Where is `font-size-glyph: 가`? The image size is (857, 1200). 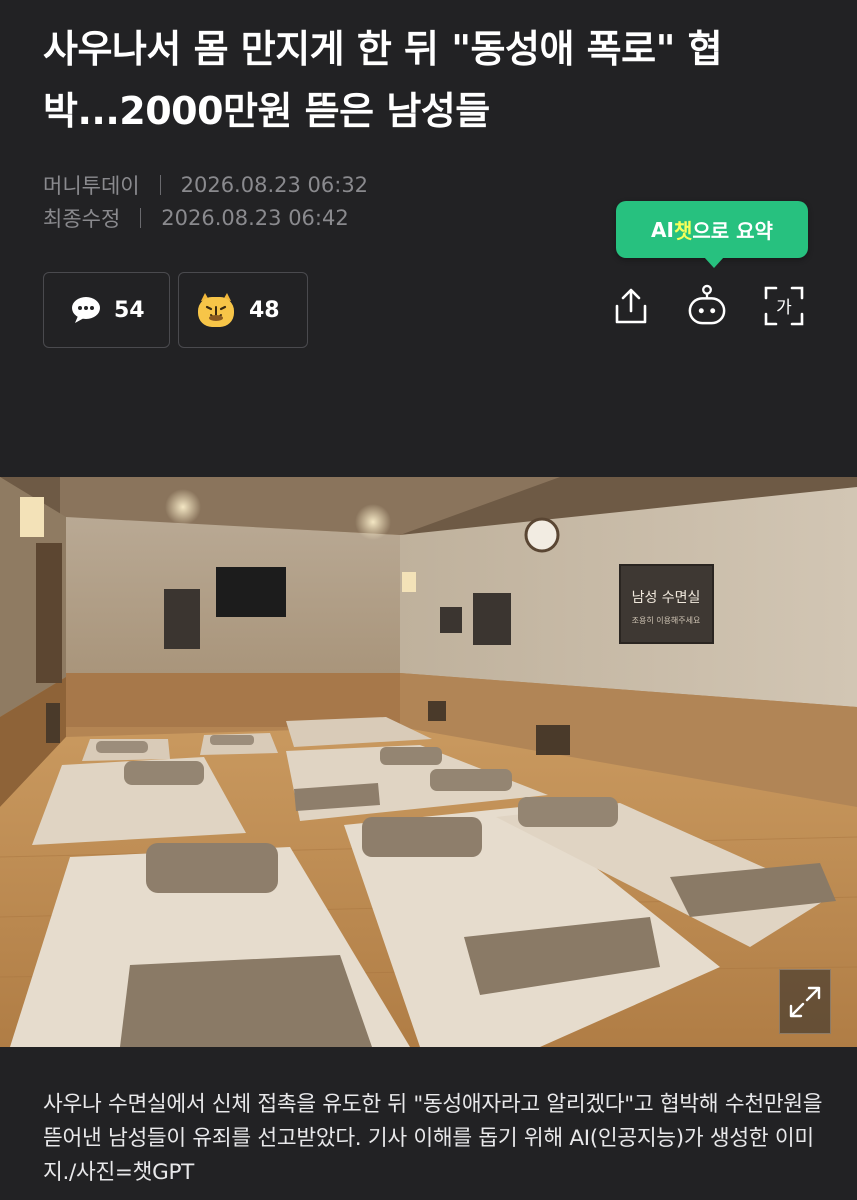 font-size-glyph: 가 is located at coordinates (784, 308).